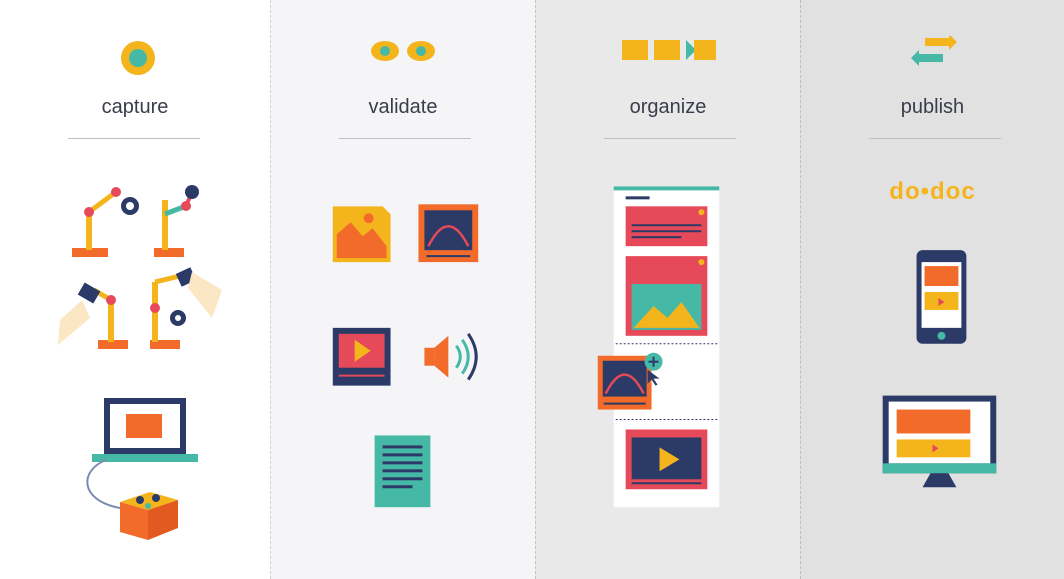  I want to click on control-box-icon, so click(149, 516).